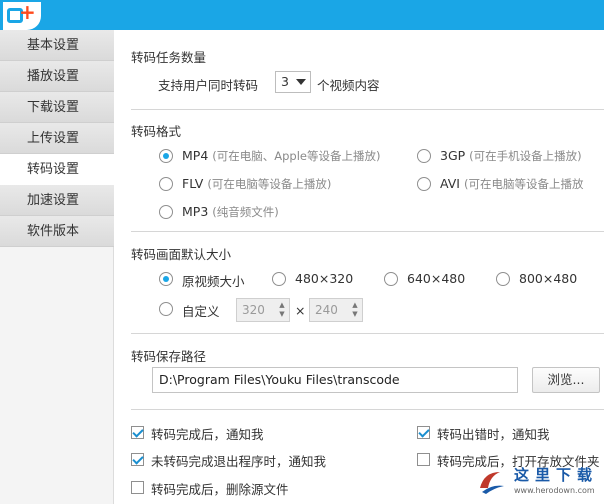  I want to click on format-3gp-label: 3GP (可在手机设备上播放), so click(511, 155).